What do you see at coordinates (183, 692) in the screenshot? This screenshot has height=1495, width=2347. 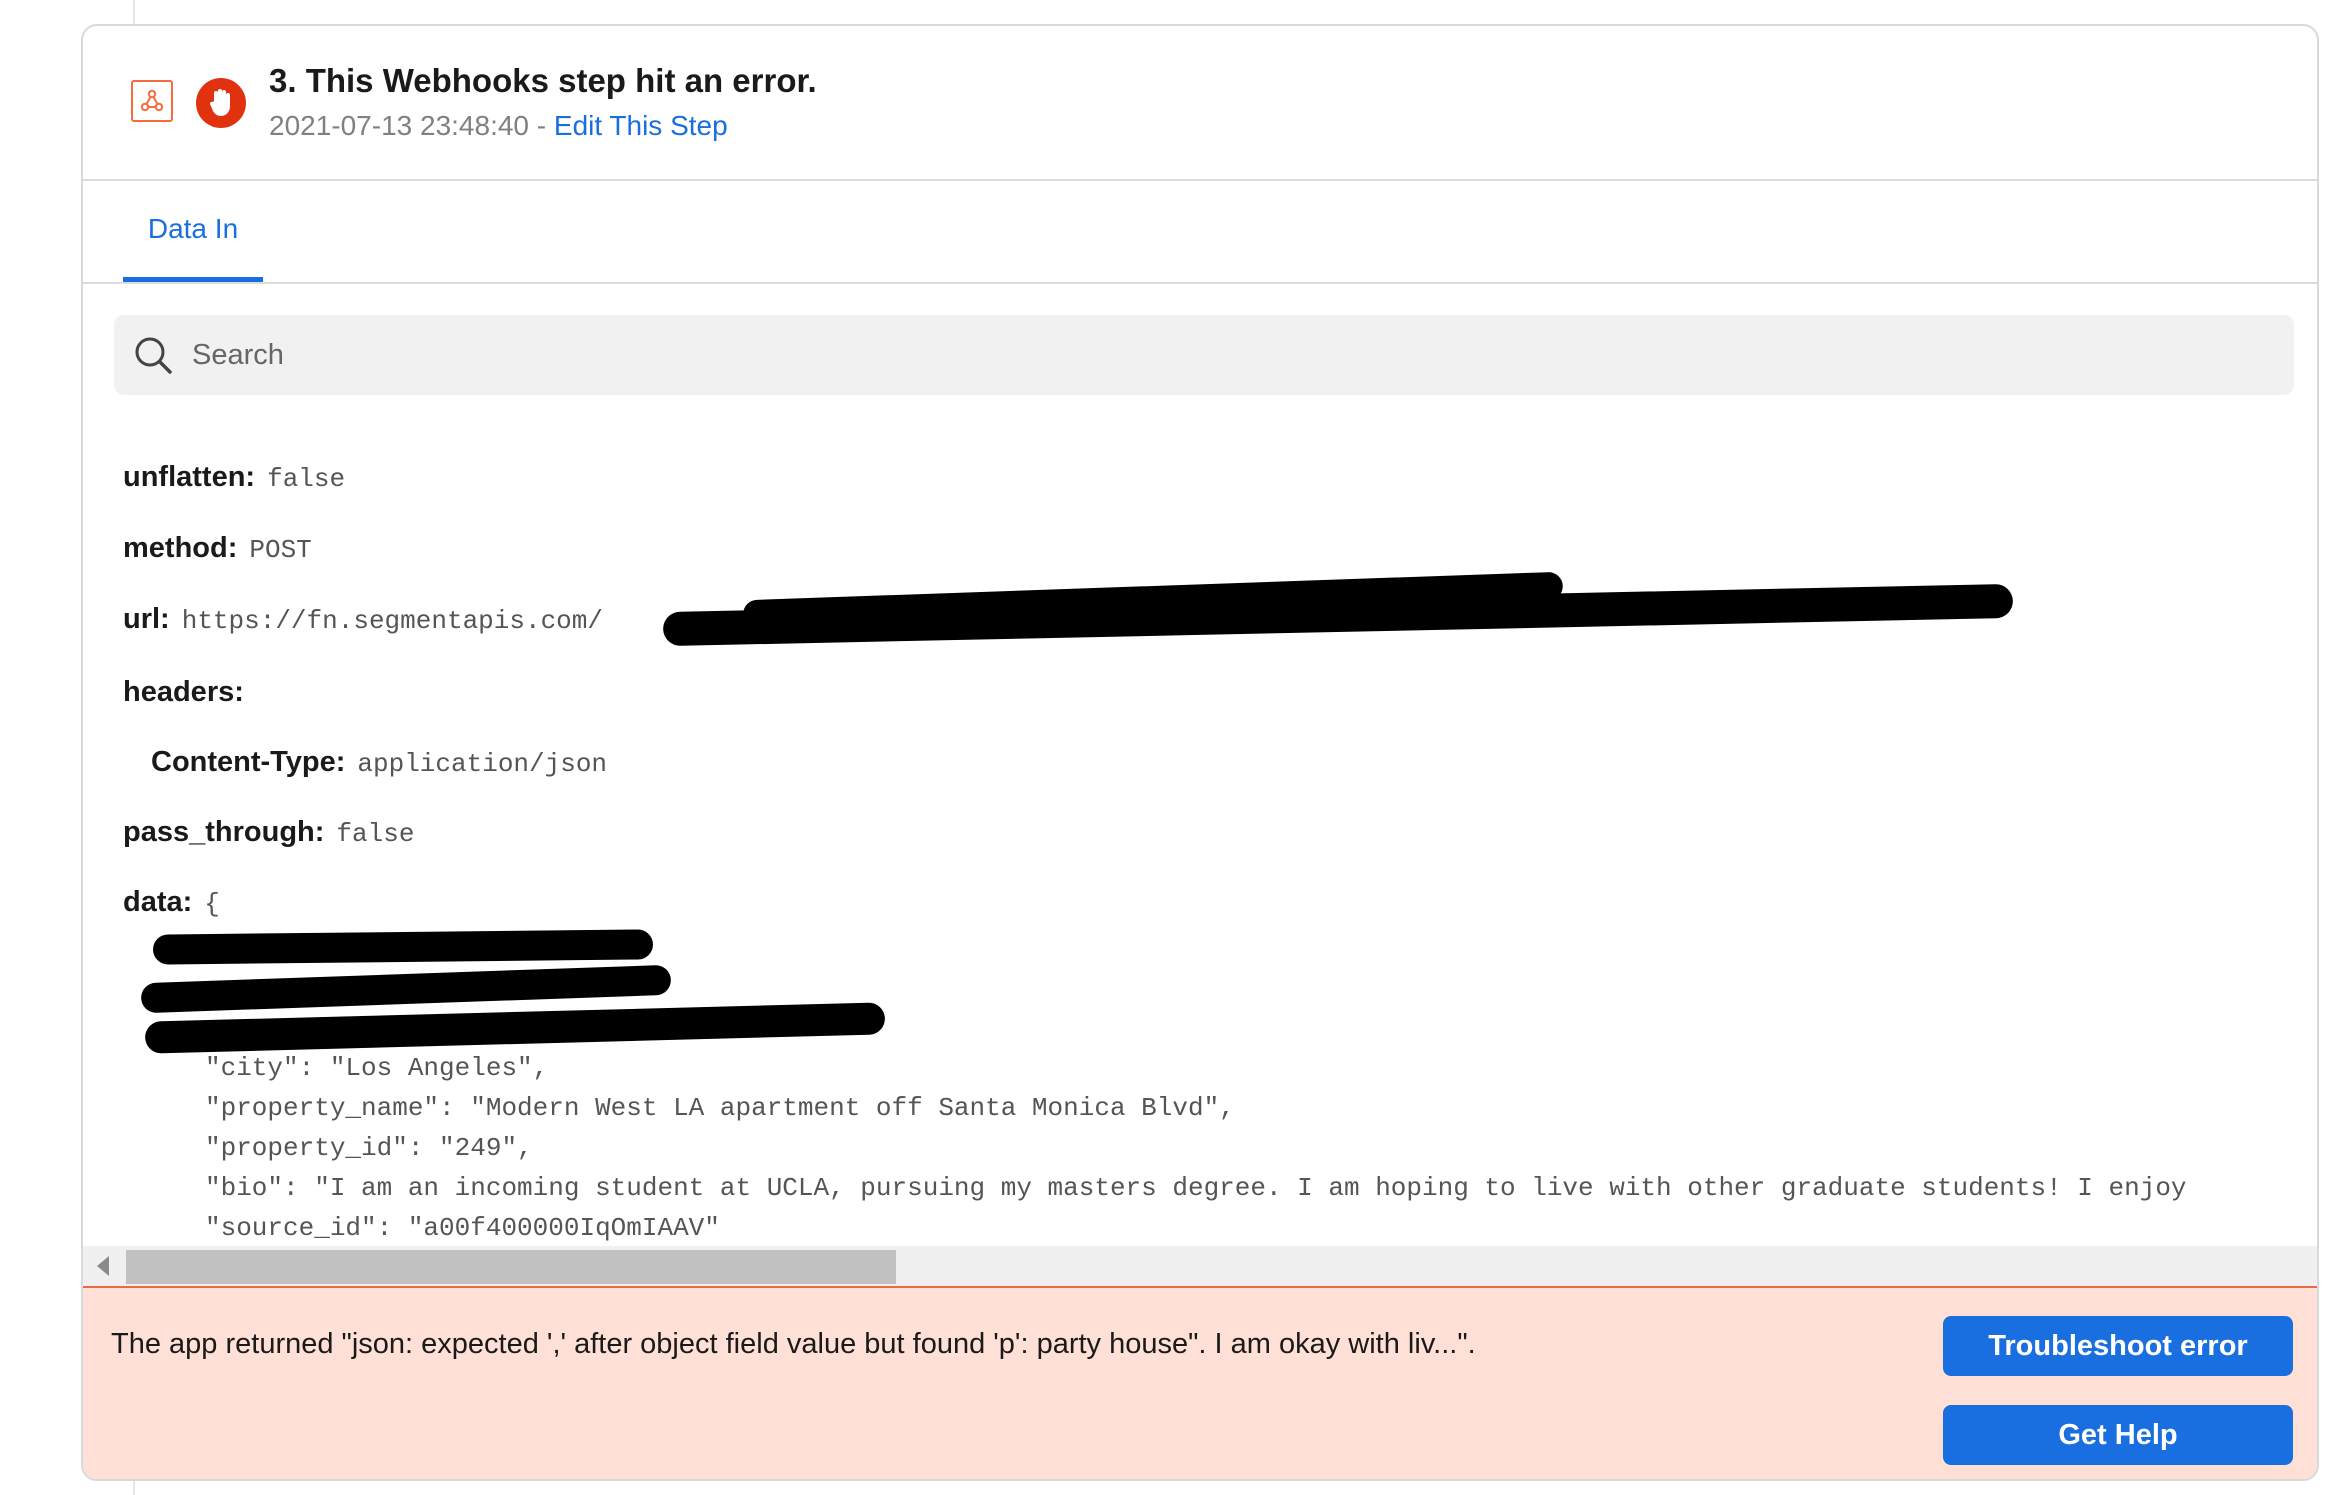 I see `field-key: headers:` at bounding box center [183, 692].